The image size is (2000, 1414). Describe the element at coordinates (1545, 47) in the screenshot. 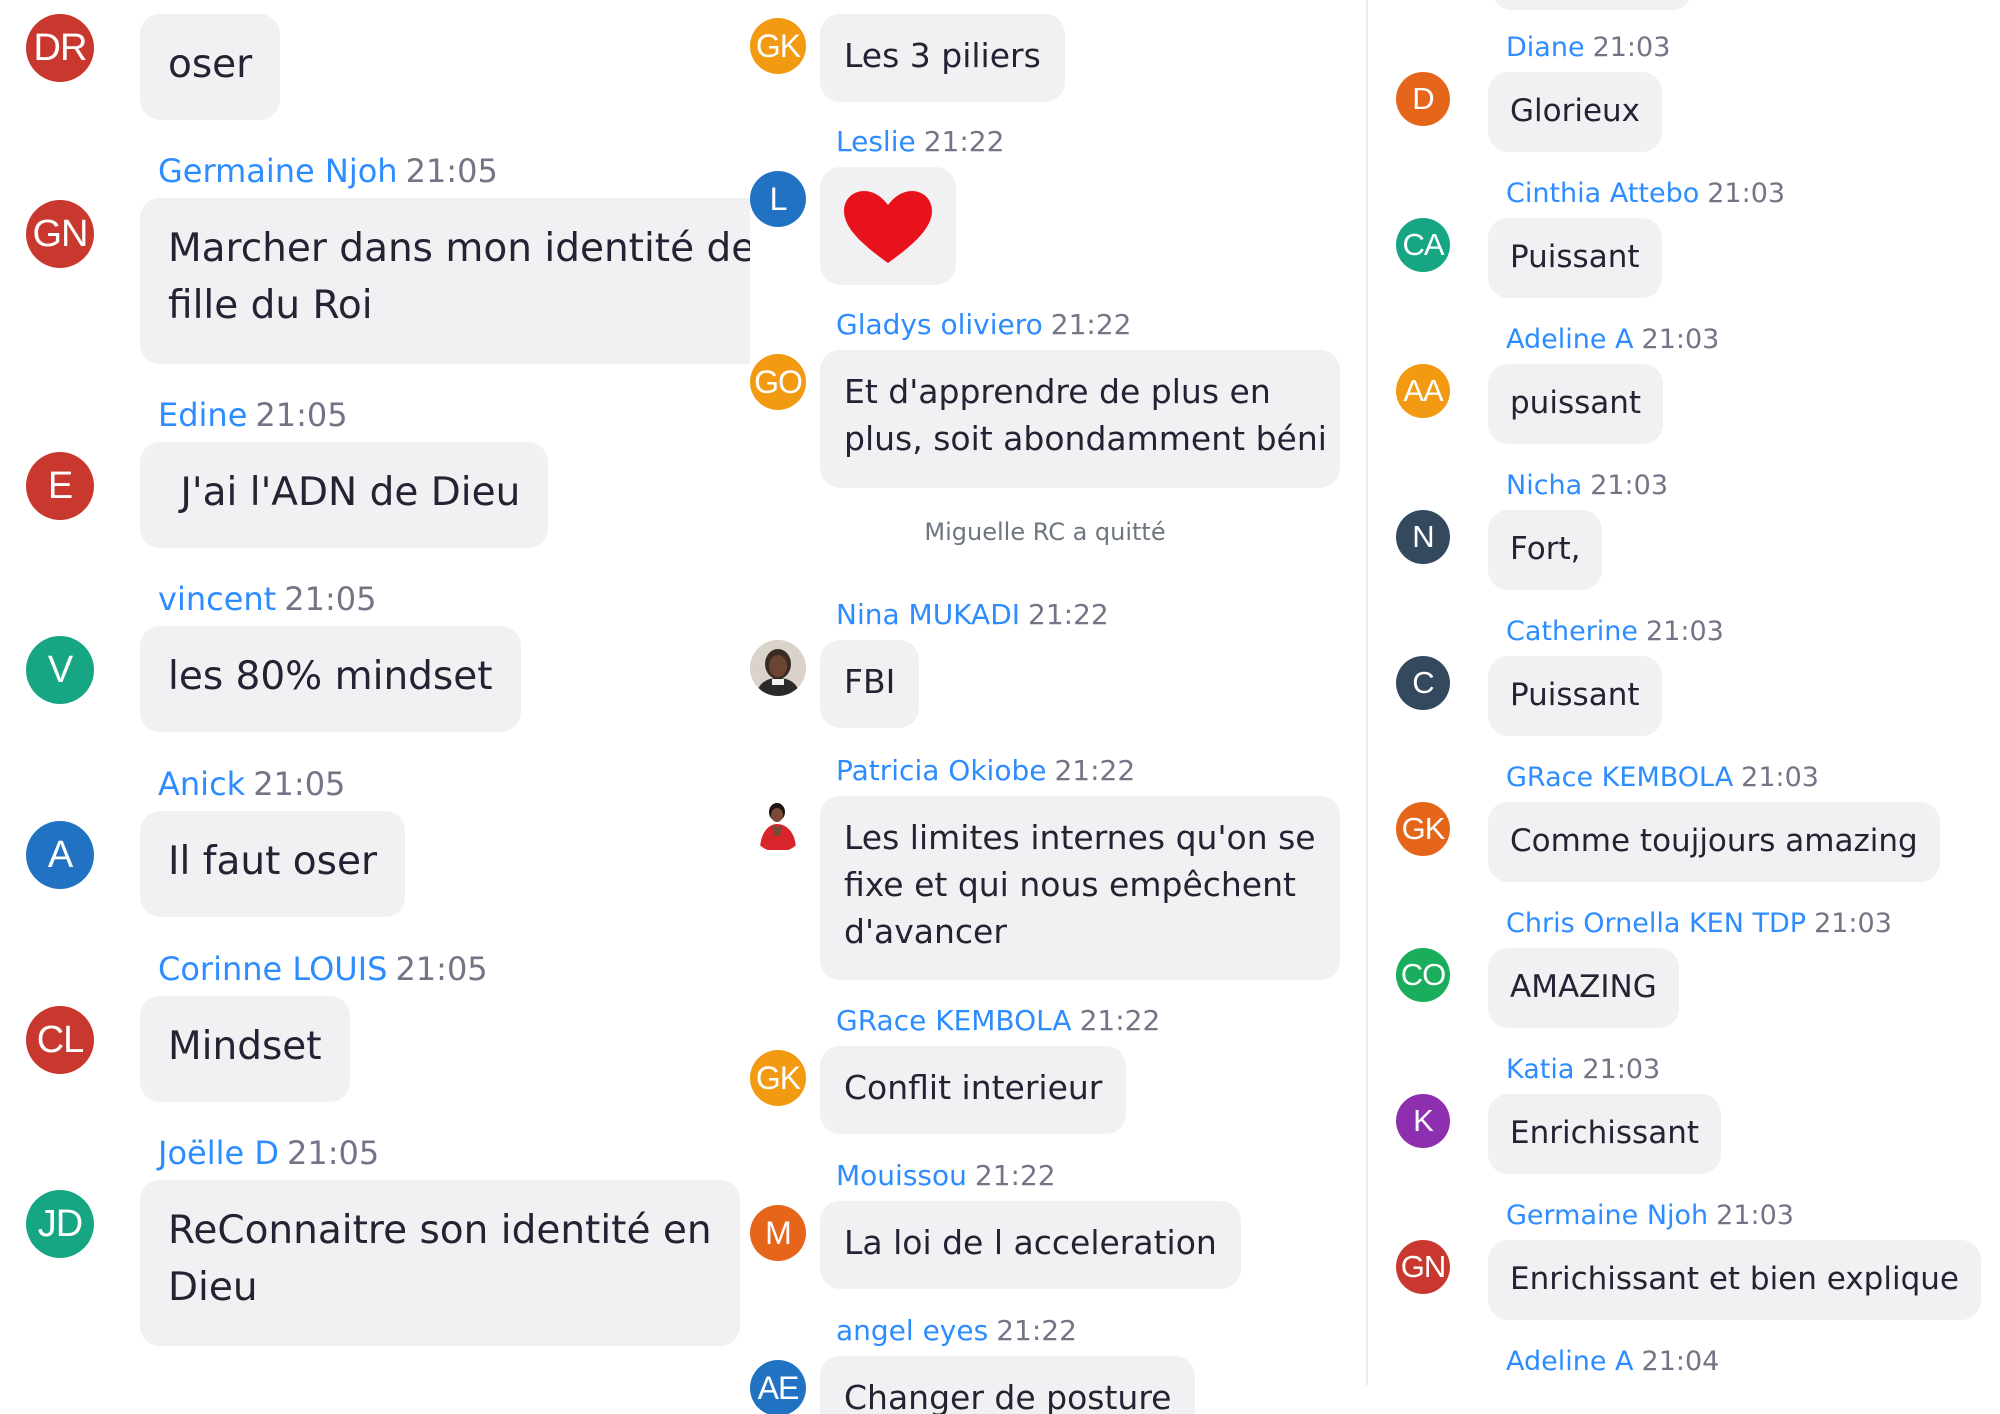

I see `sender-name: Diane` at that location.